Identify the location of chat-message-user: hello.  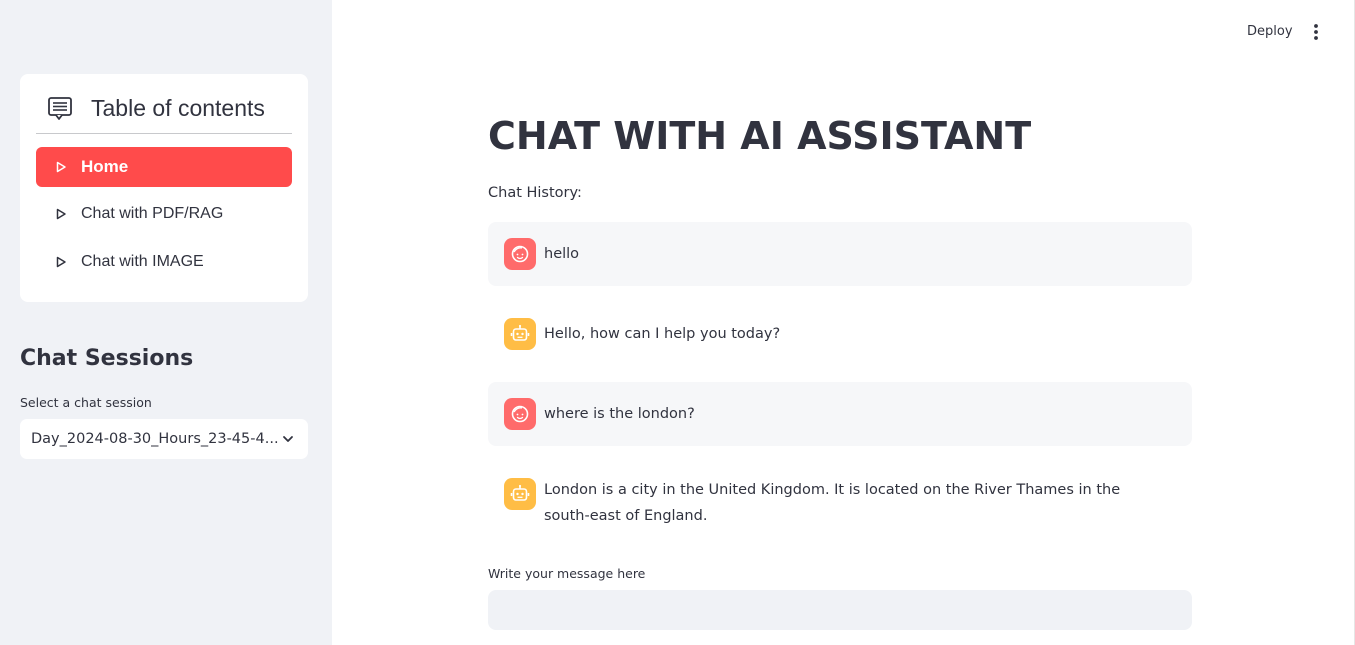
(840, 254).